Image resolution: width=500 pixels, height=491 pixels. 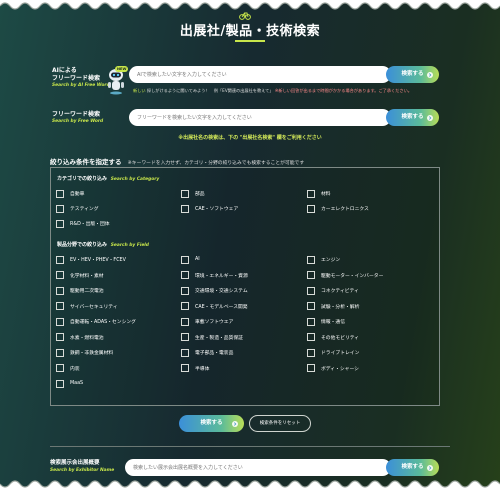 What do you see at coordinates (96, 321) in the screenshot?
I see `field-checkbox-item: 自動運転・ADAS・センシング` at bounding box center [96, 321].